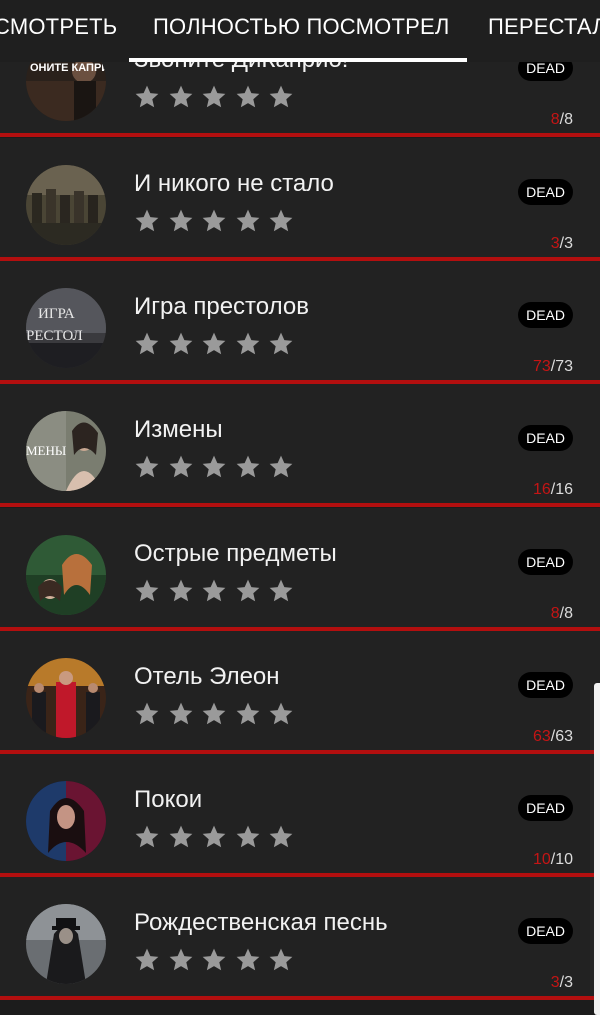  Describe the element at coordinates (56, 314) in the screenshot. I see `poster-caption: ИГРА` at that location.